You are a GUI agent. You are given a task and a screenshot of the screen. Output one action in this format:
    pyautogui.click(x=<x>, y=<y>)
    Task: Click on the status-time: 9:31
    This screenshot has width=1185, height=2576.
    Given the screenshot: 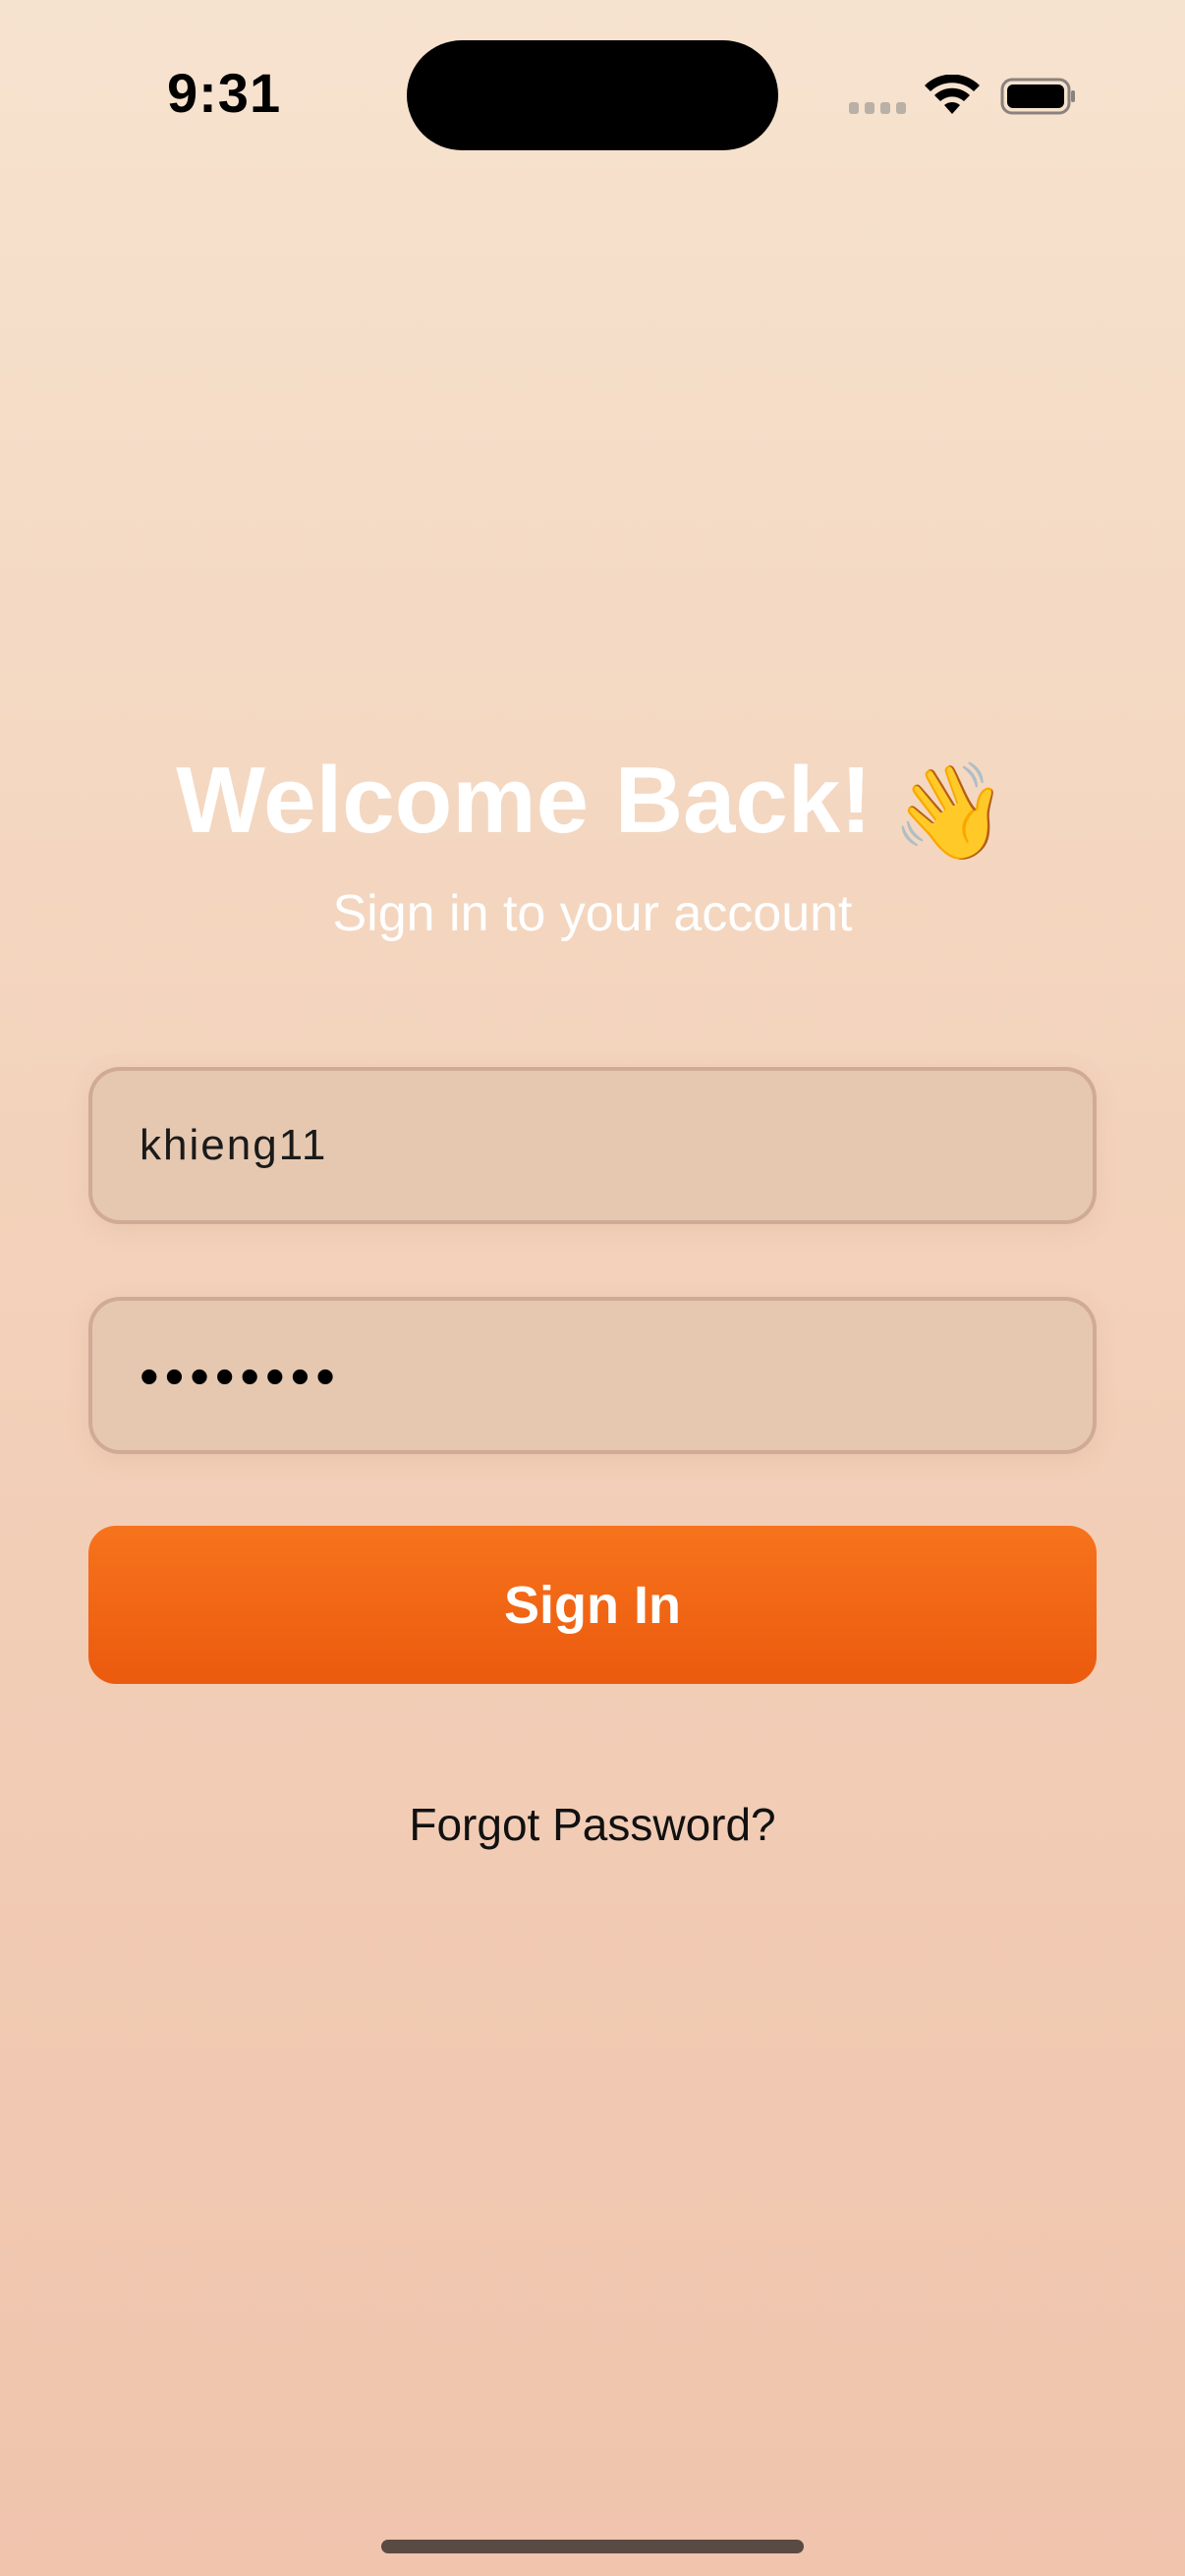 What is the action you would take?
    pyautogui.click(x=225, y=93)
    